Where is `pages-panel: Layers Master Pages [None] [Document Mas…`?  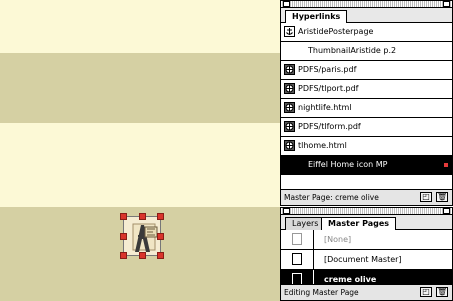 pages-panel: Layers Master Pages [None] [Document Mas… is located at coordinates (366, 254).